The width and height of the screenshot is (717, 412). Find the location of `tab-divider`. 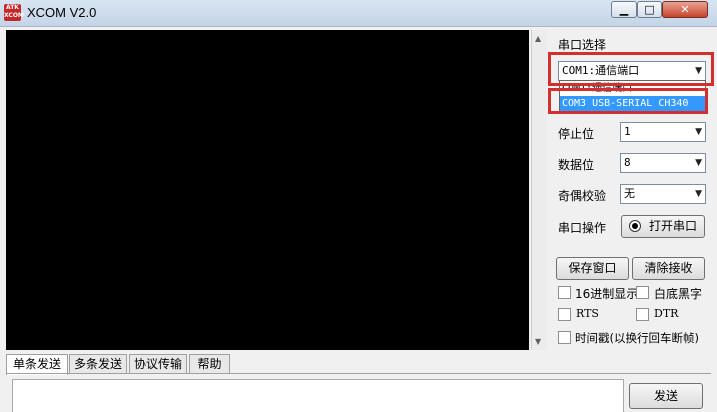

tab-divider is located at coordinates (358, 373).